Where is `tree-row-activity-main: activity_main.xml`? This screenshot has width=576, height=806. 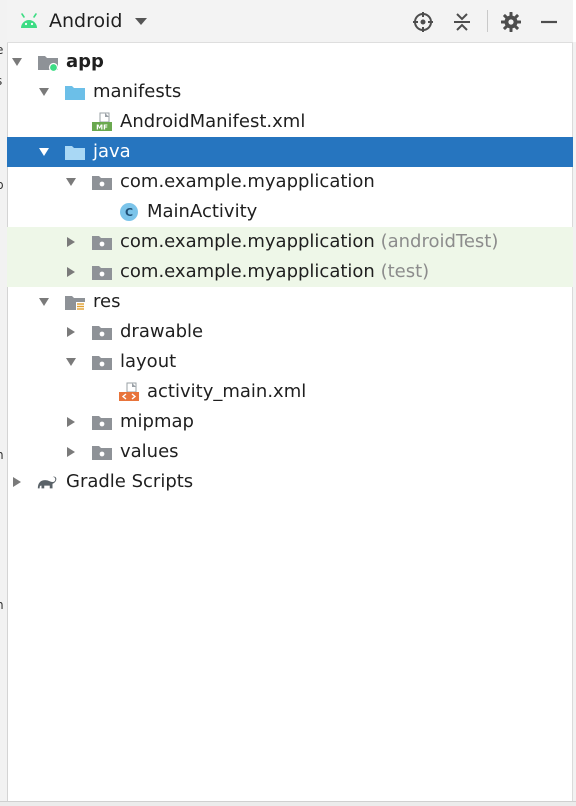
tree-row-activity-main: activity_main.xml is located at coordinates (290, 392).